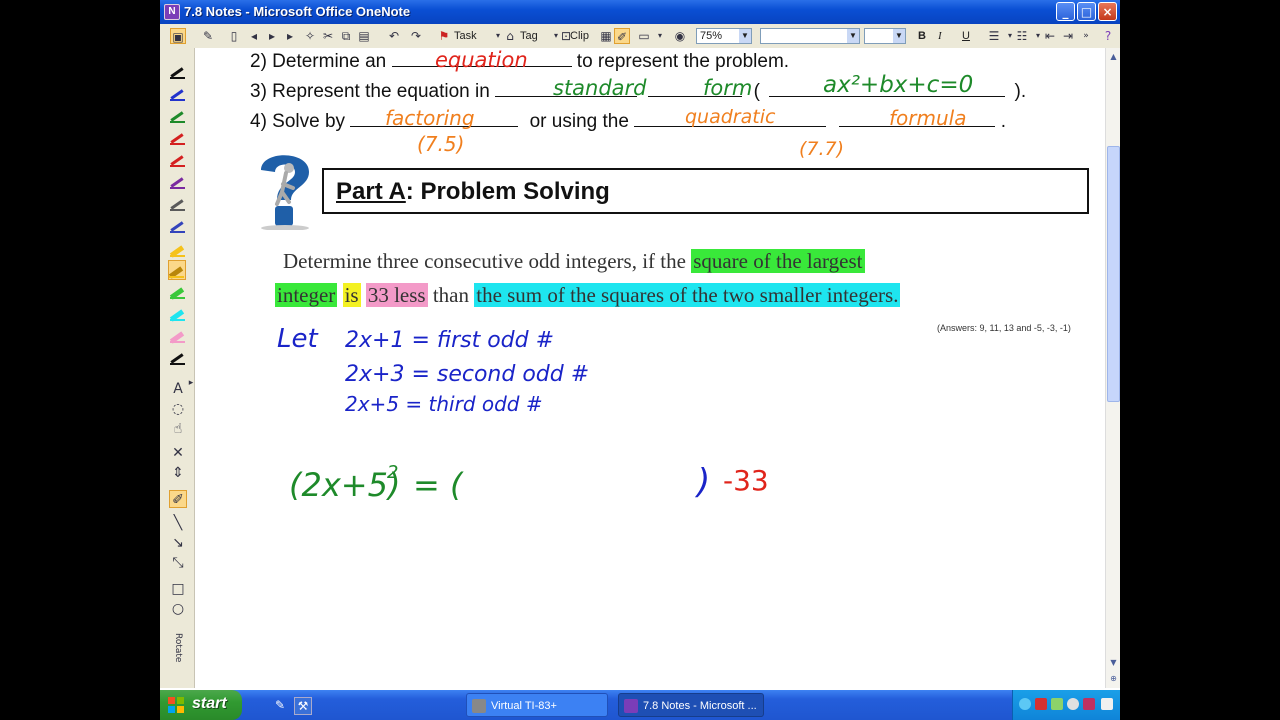 This screenshot has width=1280, height=720. I want to click on numbering-icon: ☷, so click(1022, 36).